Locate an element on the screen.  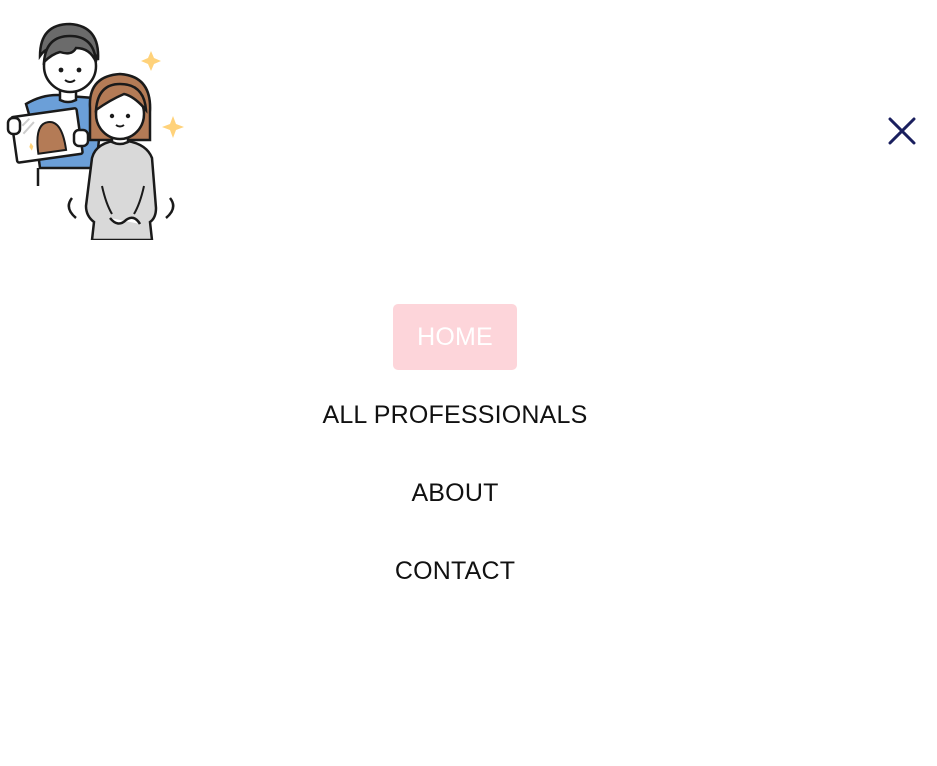
nav-item-home: HOME is located at coordinates (455, 337).